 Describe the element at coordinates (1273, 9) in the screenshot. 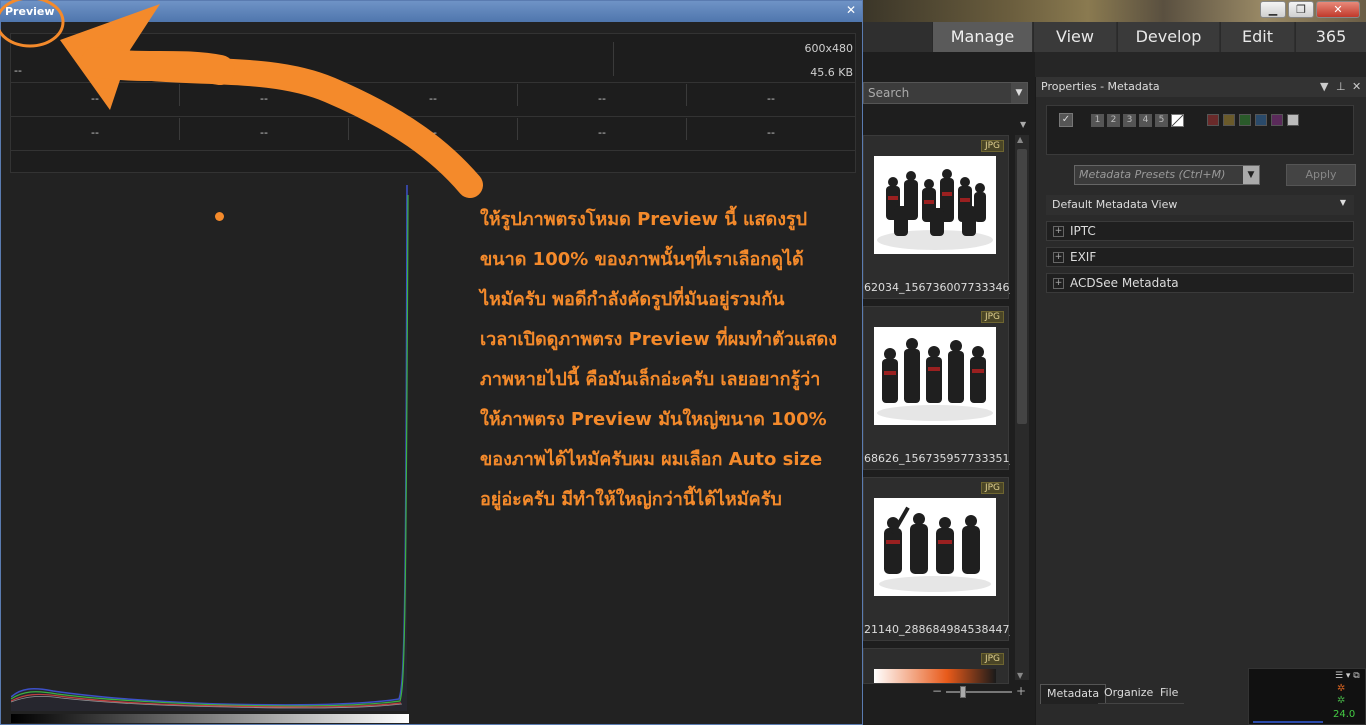

I see `minimize-icon: ▁` at that location.